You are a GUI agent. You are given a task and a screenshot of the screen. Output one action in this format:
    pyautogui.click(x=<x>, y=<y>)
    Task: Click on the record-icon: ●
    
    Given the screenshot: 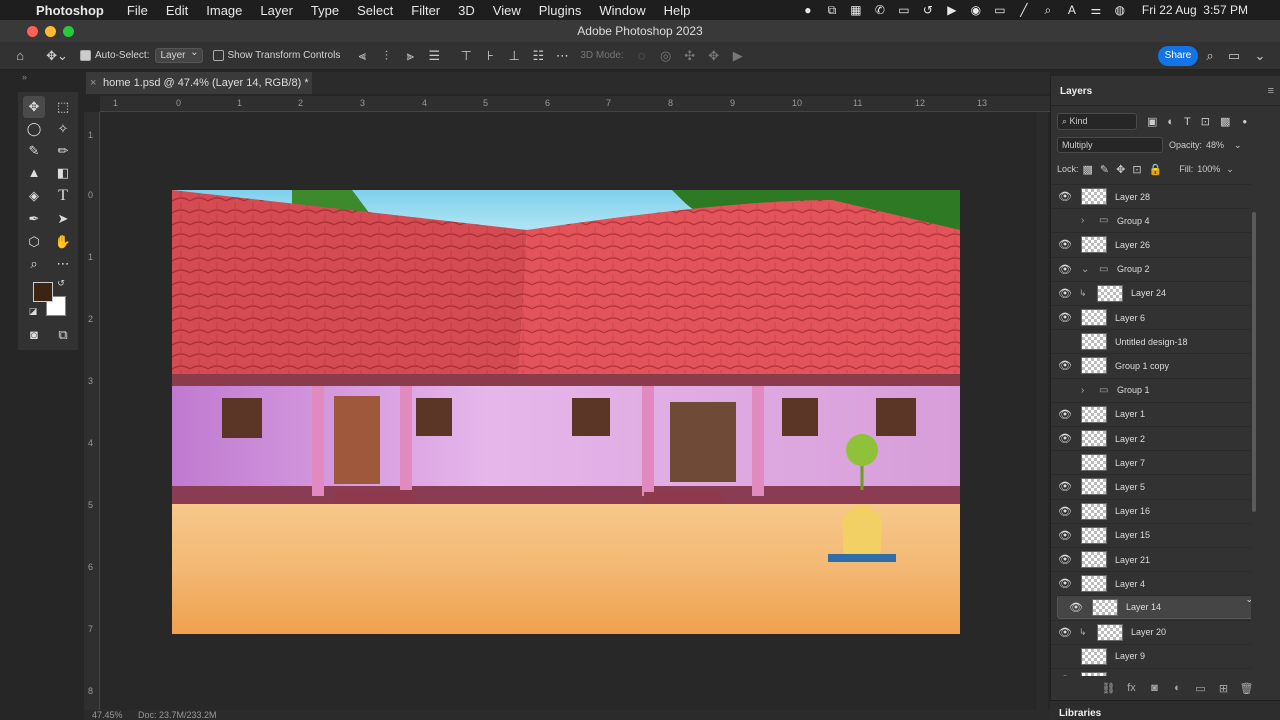 What is the action you would take?
    pyautogui.click(x=808, y=10)
    